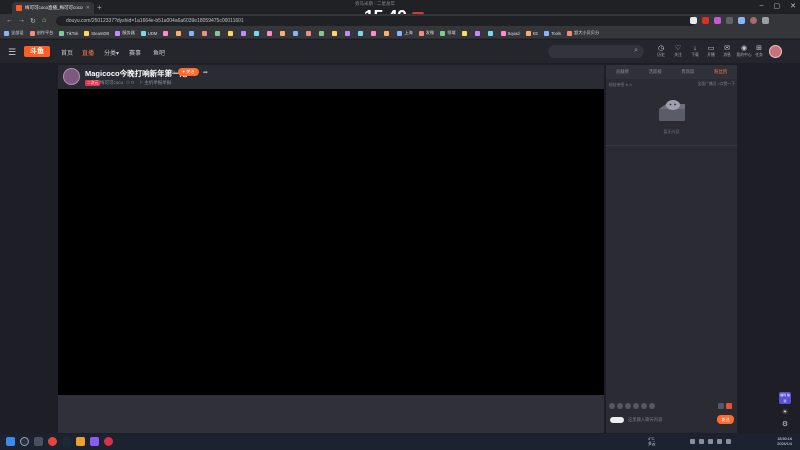 The image size is (800, 450). I want to click on gift-icon, so click(620, 406).